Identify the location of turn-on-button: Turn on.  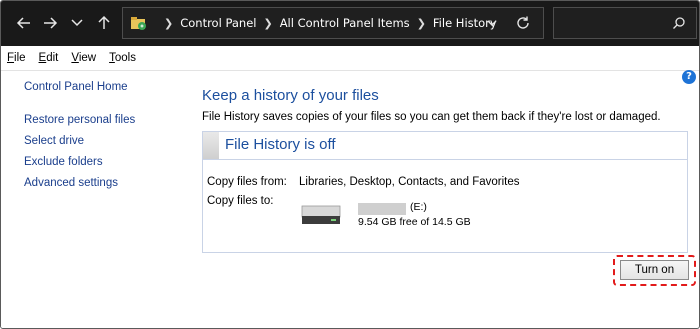
(654, 270).